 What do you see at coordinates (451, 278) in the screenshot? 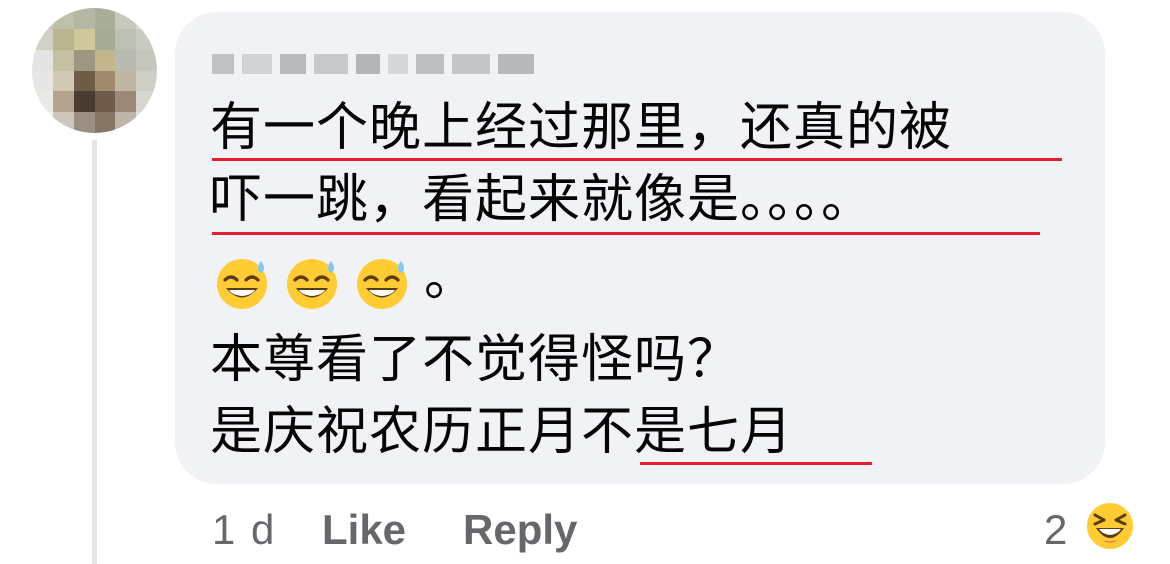
I see `comment-line-3: 。` at bounding box center [451, 278].